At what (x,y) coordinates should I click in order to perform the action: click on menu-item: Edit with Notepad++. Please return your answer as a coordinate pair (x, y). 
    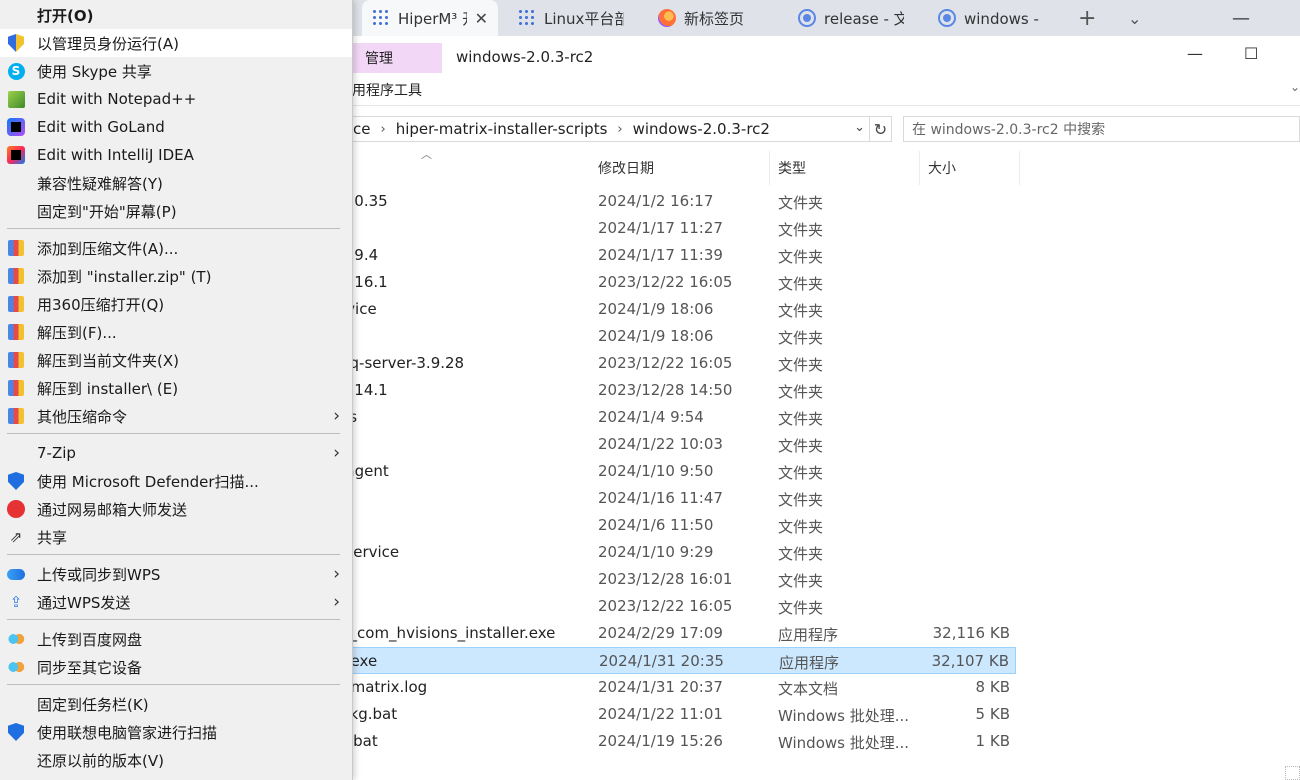
    Looking at the image, I should click on (176, 99).